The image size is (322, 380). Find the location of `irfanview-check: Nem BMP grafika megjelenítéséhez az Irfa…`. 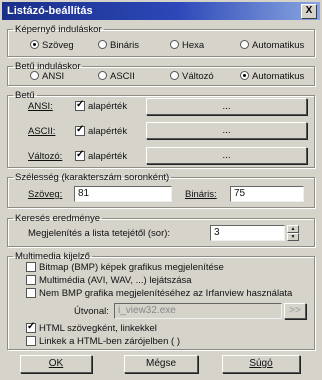

irfanview-check: Nem BMP grafika megjelenítéséhez az Irfa… is located at coordinates (159, 293).